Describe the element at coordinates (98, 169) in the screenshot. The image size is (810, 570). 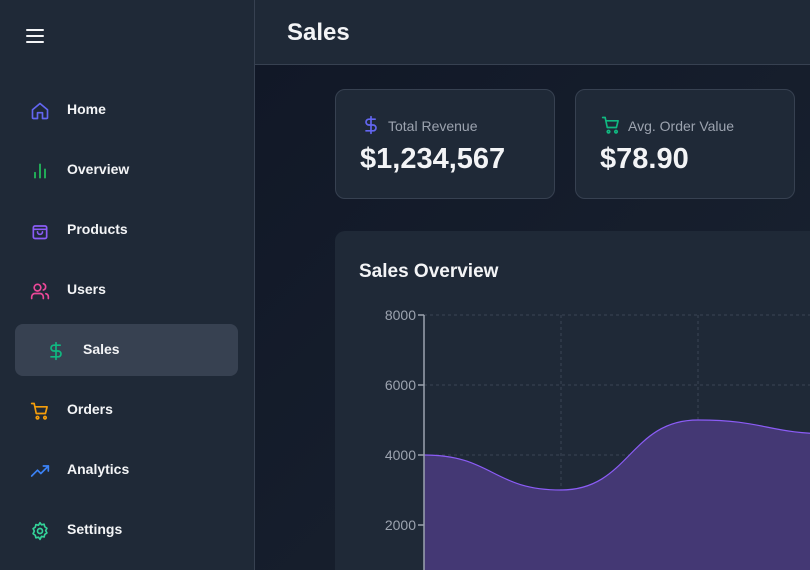
I see `sidebar-item-label: Overview` at that location.